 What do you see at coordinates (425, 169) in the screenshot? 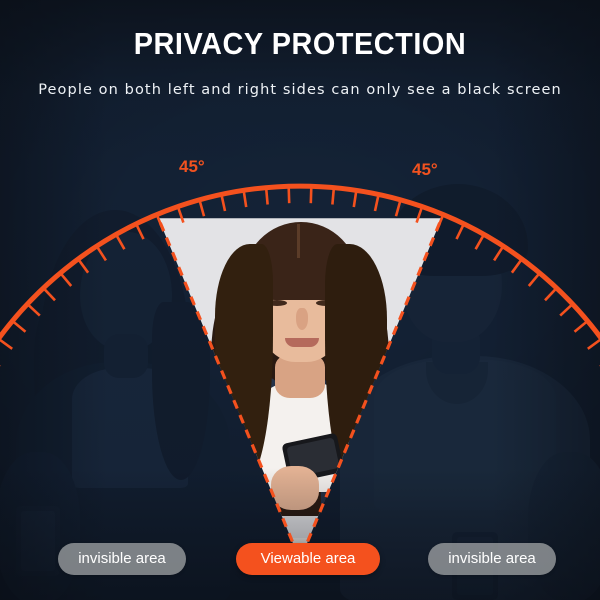
I see `angle-label-right: 45°` at bounding box center [425, 169].